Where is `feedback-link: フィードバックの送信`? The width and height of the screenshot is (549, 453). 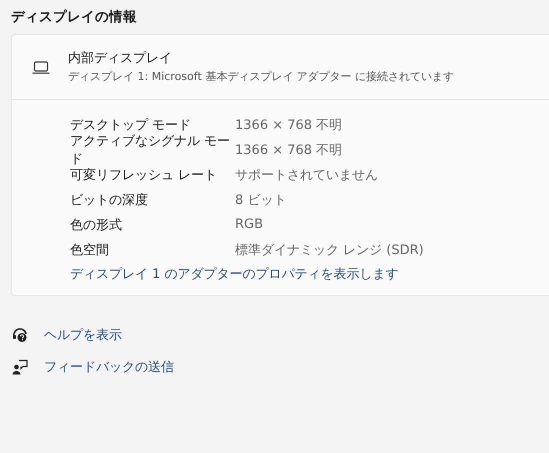
feedback-link: フィードバックの送信 is located at coordinates (109, 367).